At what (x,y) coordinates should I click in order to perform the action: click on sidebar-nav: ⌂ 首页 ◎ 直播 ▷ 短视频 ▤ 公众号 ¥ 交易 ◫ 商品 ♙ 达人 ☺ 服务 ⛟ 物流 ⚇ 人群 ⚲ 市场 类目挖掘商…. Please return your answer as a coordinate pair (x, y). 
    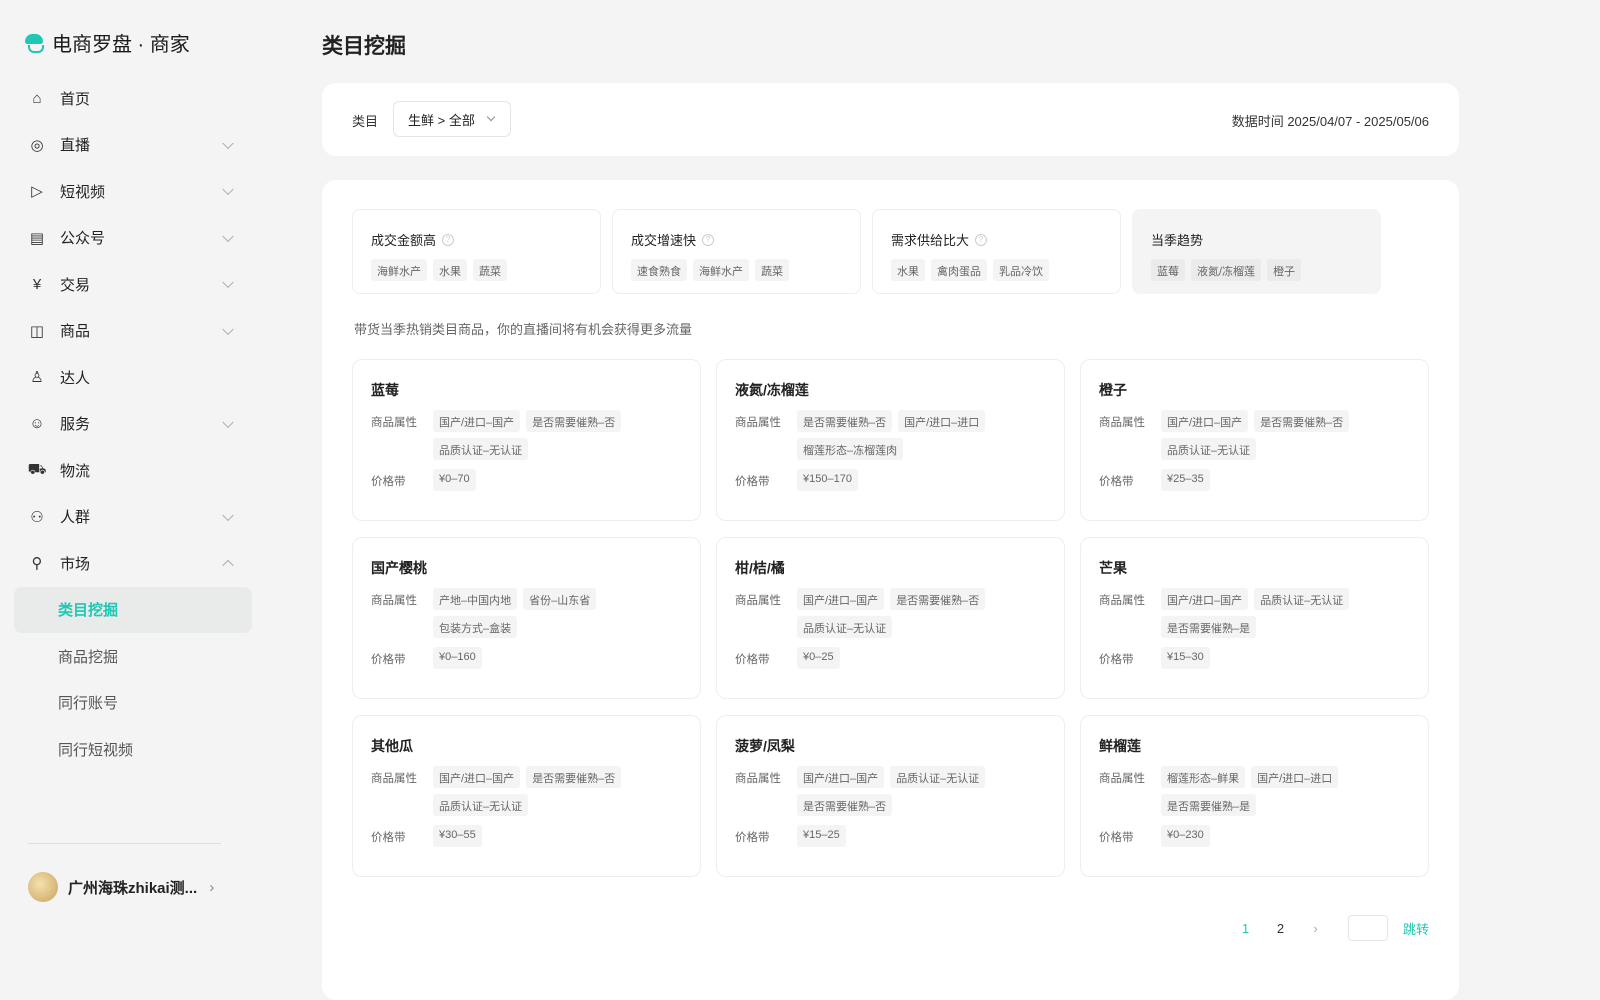
    Looking at the image, I should click on (133, 424).